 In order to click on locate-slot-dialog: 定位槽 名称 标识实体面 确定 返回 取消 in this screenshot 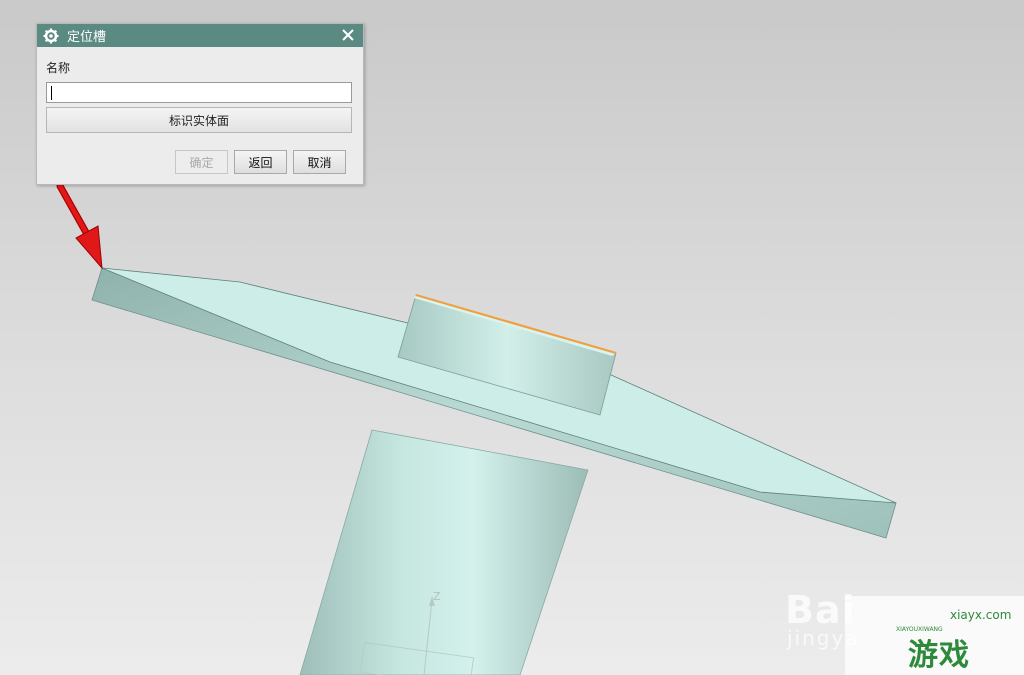, I will do `click(200, 104)`.